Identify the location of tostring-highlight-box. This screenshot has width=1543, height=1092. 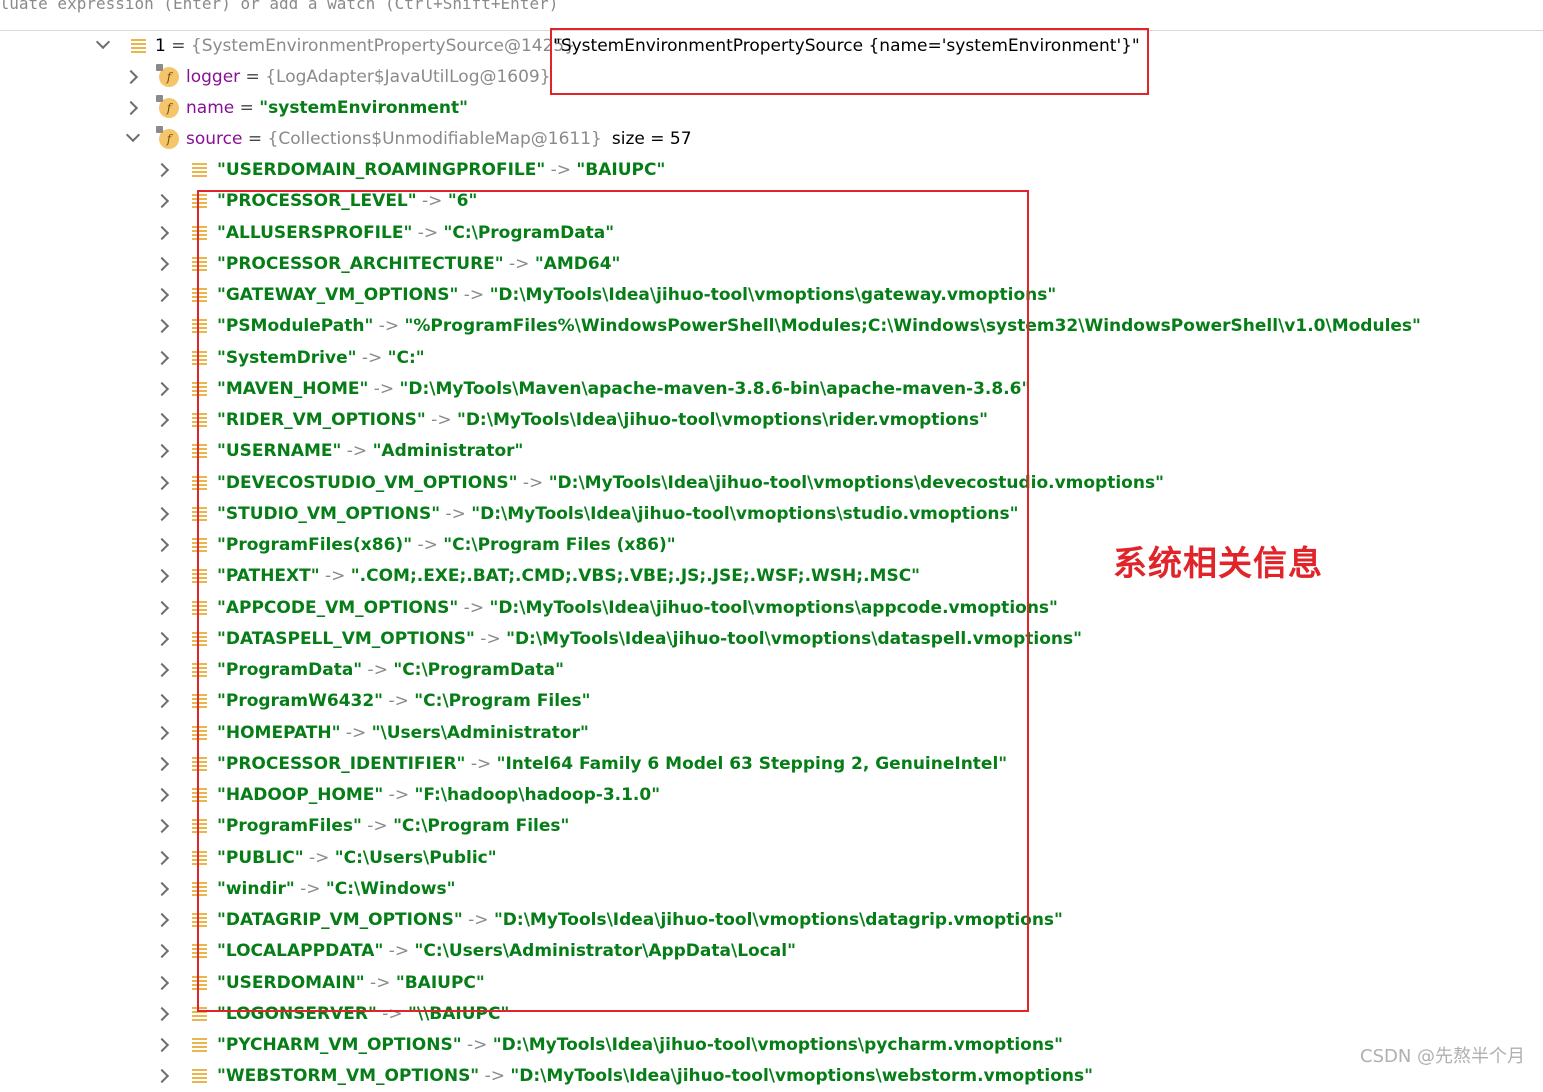
(849, 61).